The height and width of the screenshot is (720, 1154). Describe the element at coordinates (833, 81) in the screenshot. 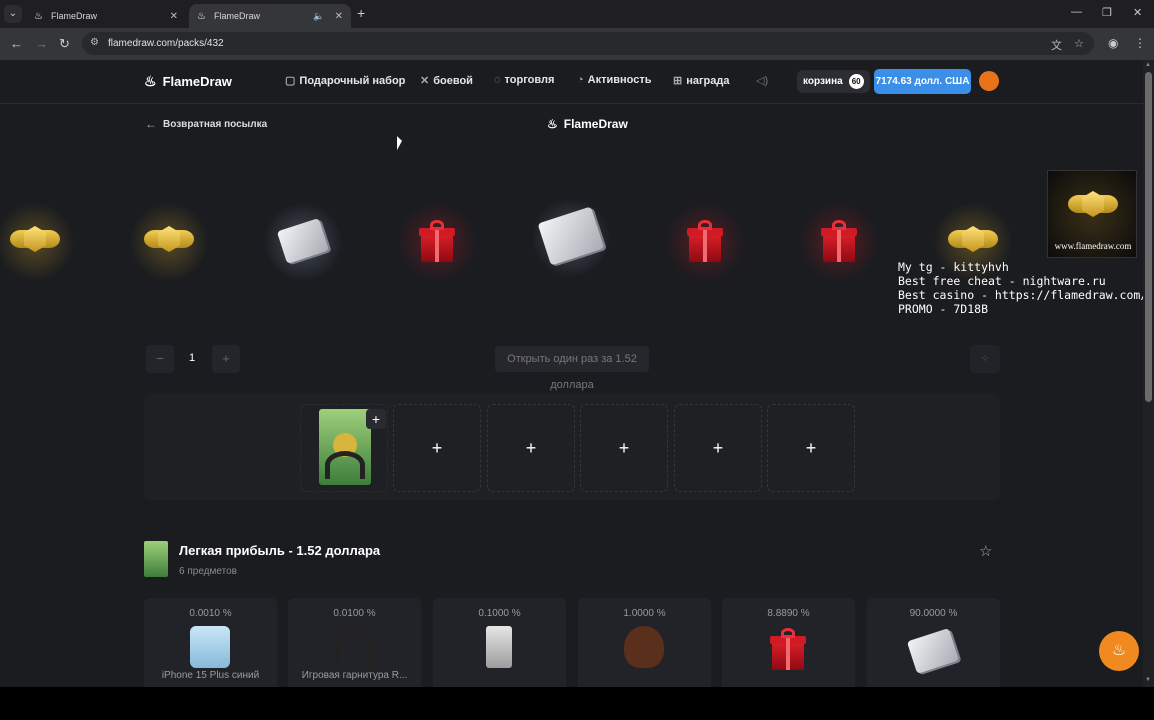

I see `cart-button: корзина 60` at that location.